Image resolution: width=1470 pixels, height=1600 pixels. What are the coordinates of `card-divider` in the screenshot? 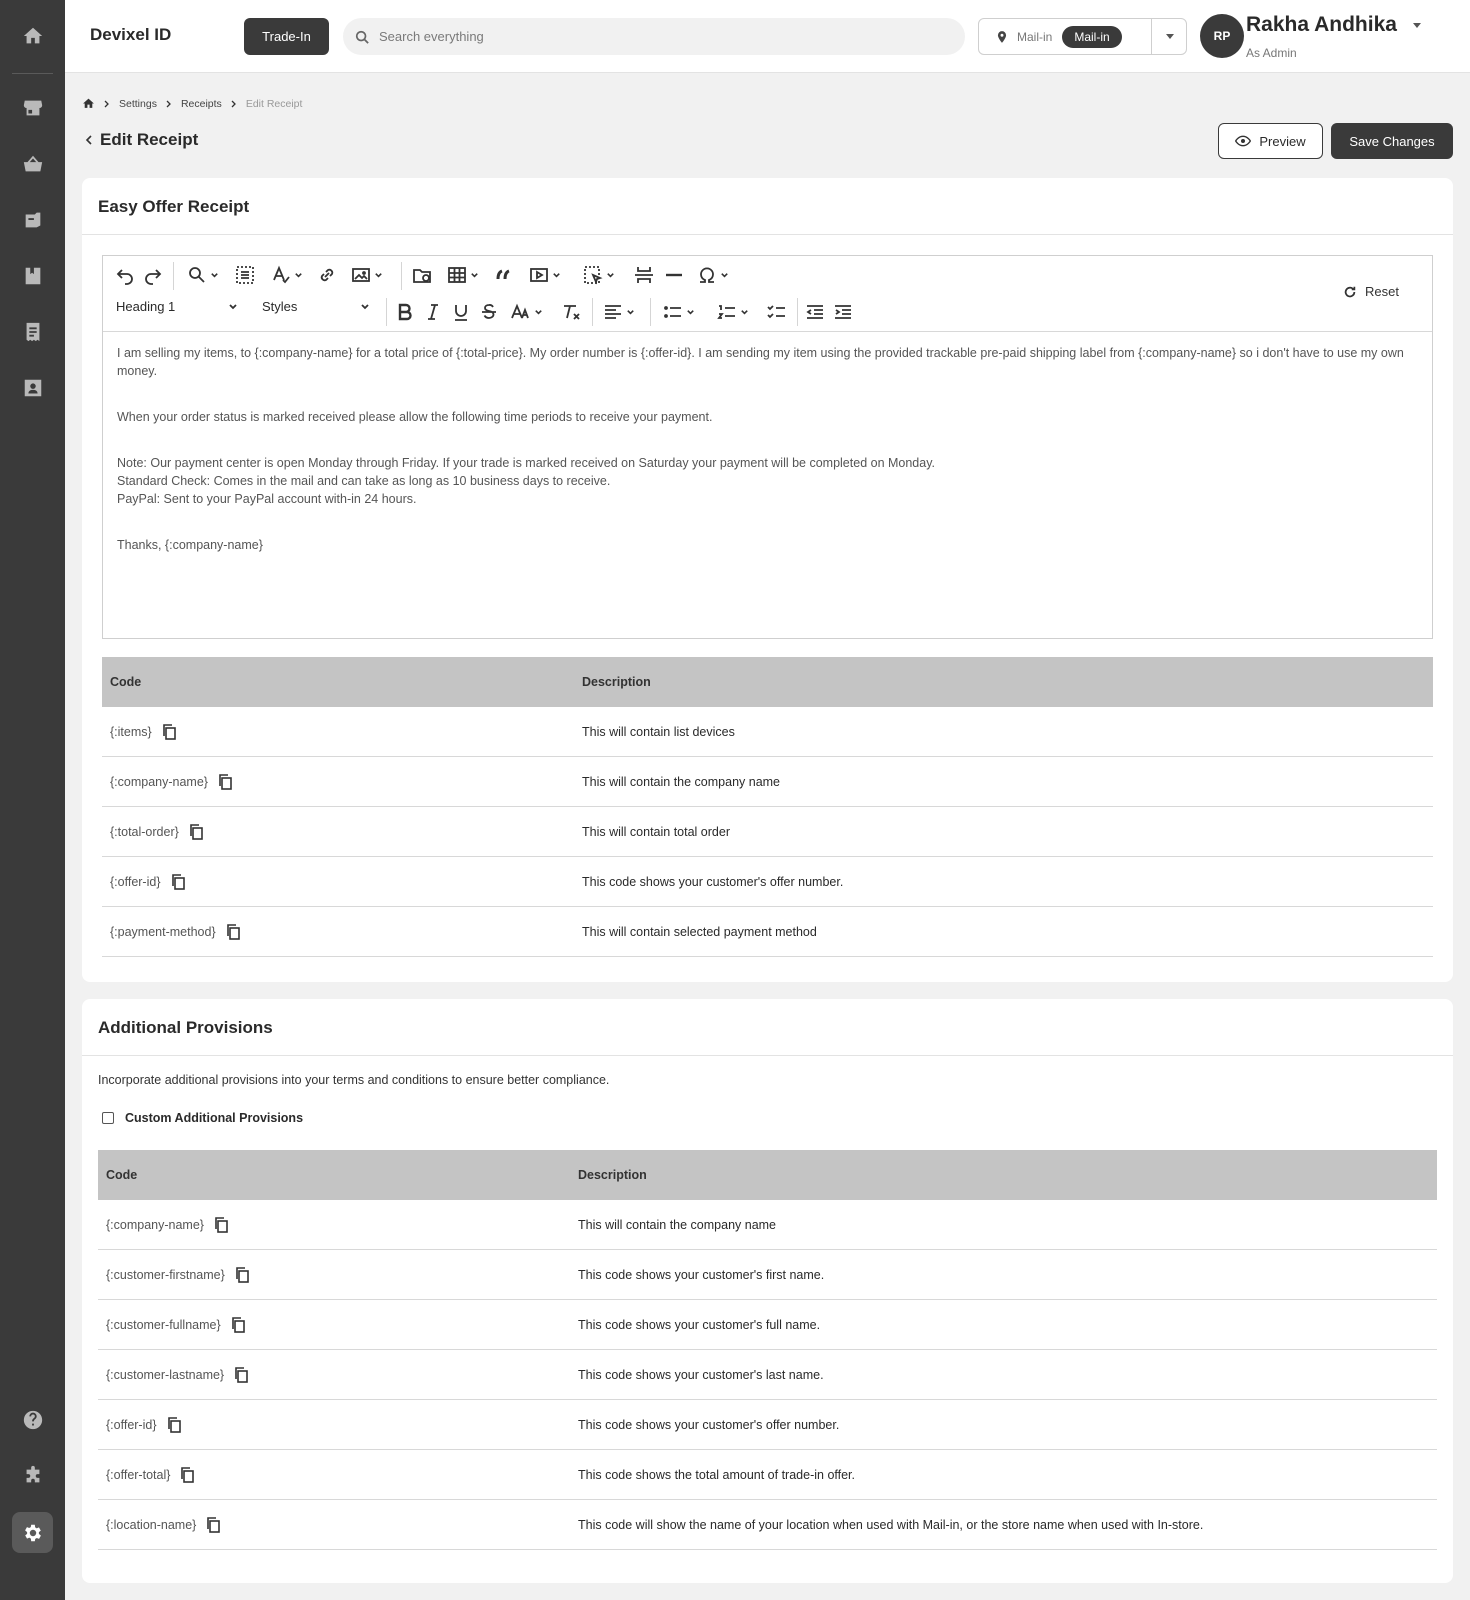 It's located at (767, 234).